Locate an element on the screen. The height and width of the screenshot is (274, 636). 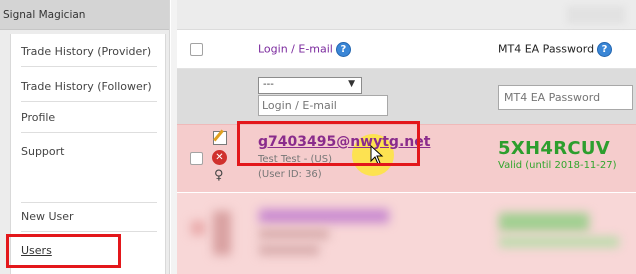
column-header-password: MT4 EA Password? is located at coordinates (555, 49).